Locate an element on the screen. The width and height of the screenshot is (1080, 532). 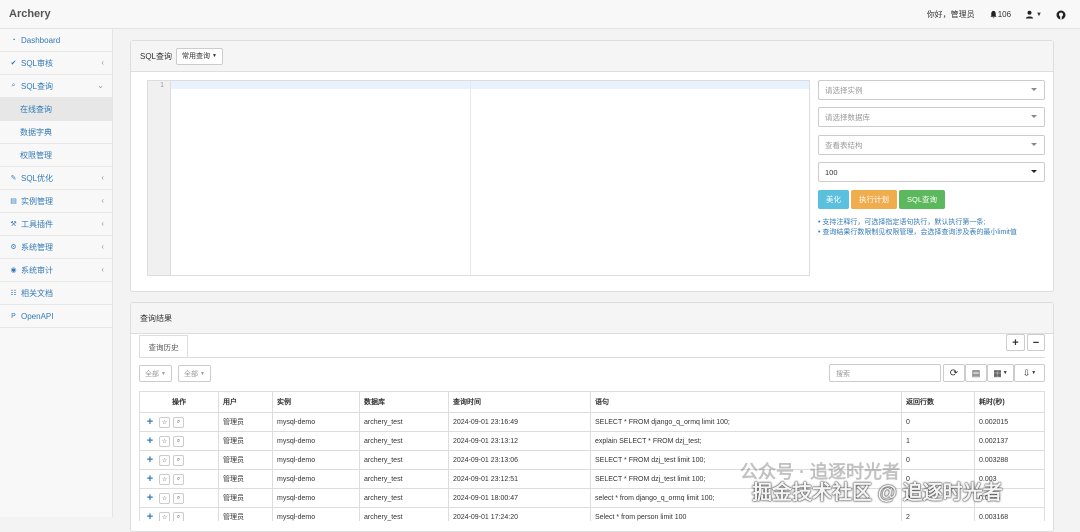
sidebar-item-online-query: 在线查询 is located at coordinates (56, 109).